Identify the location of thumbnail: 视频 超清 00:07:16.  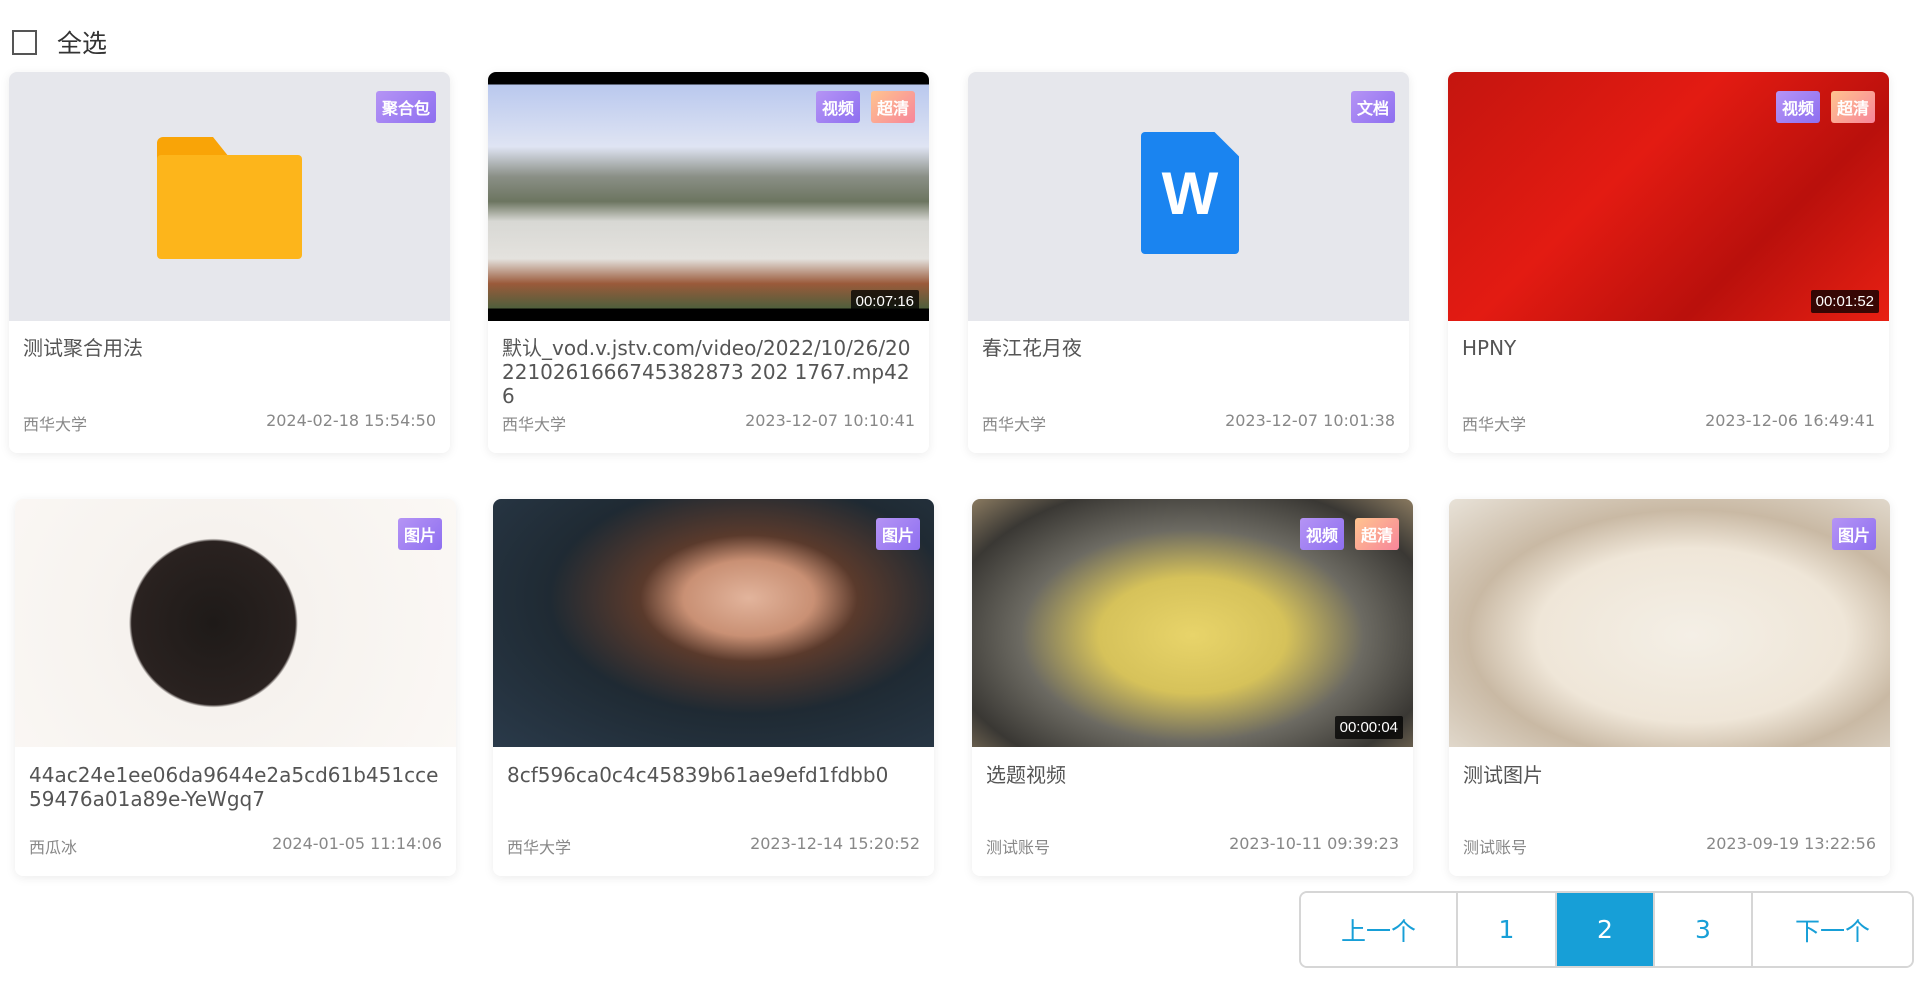
(708, 196).